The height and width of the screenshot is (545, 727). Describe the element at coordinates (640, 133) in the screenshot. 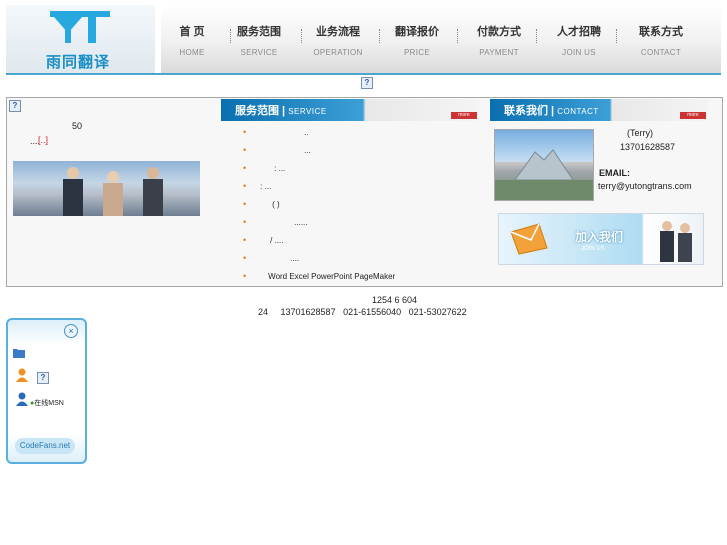

I see `contact-name: (Terry)` at that location.